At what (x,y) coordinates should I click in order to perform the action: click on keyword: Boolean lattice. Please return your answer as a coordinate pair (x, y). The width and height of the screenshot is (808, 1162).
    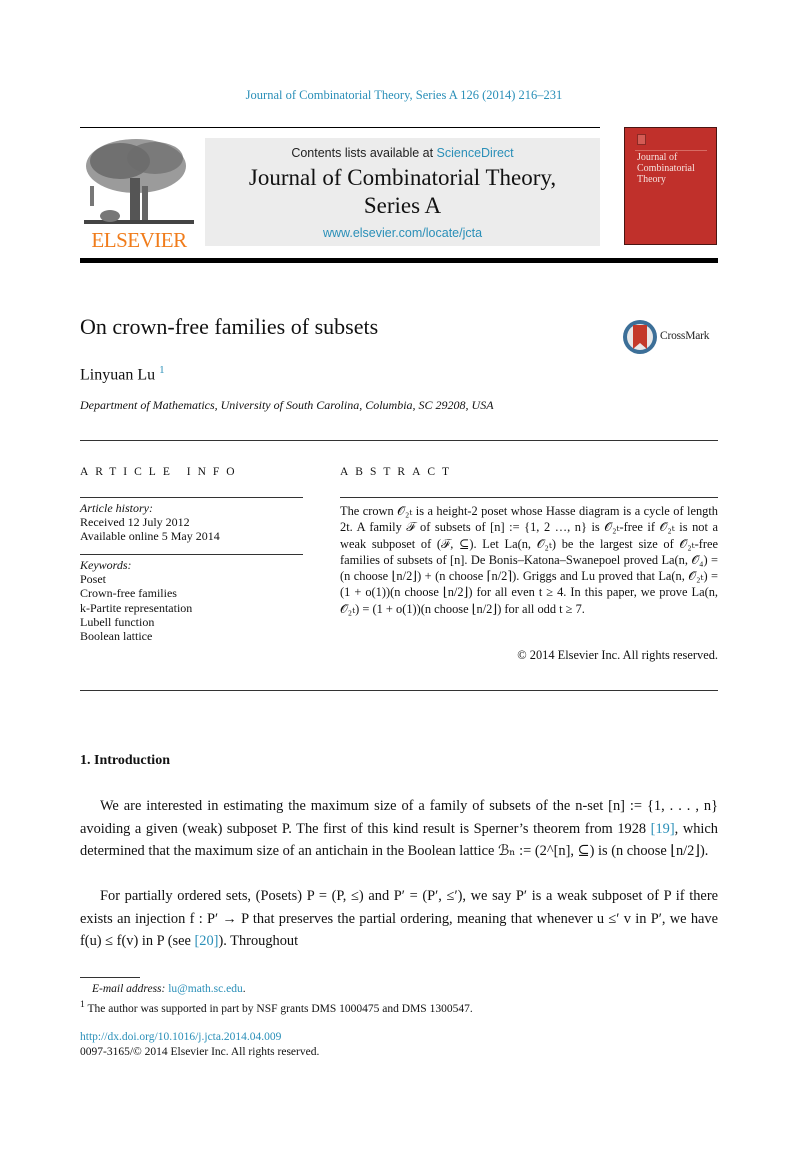
    Looking at the image, I should click on (116, 636).